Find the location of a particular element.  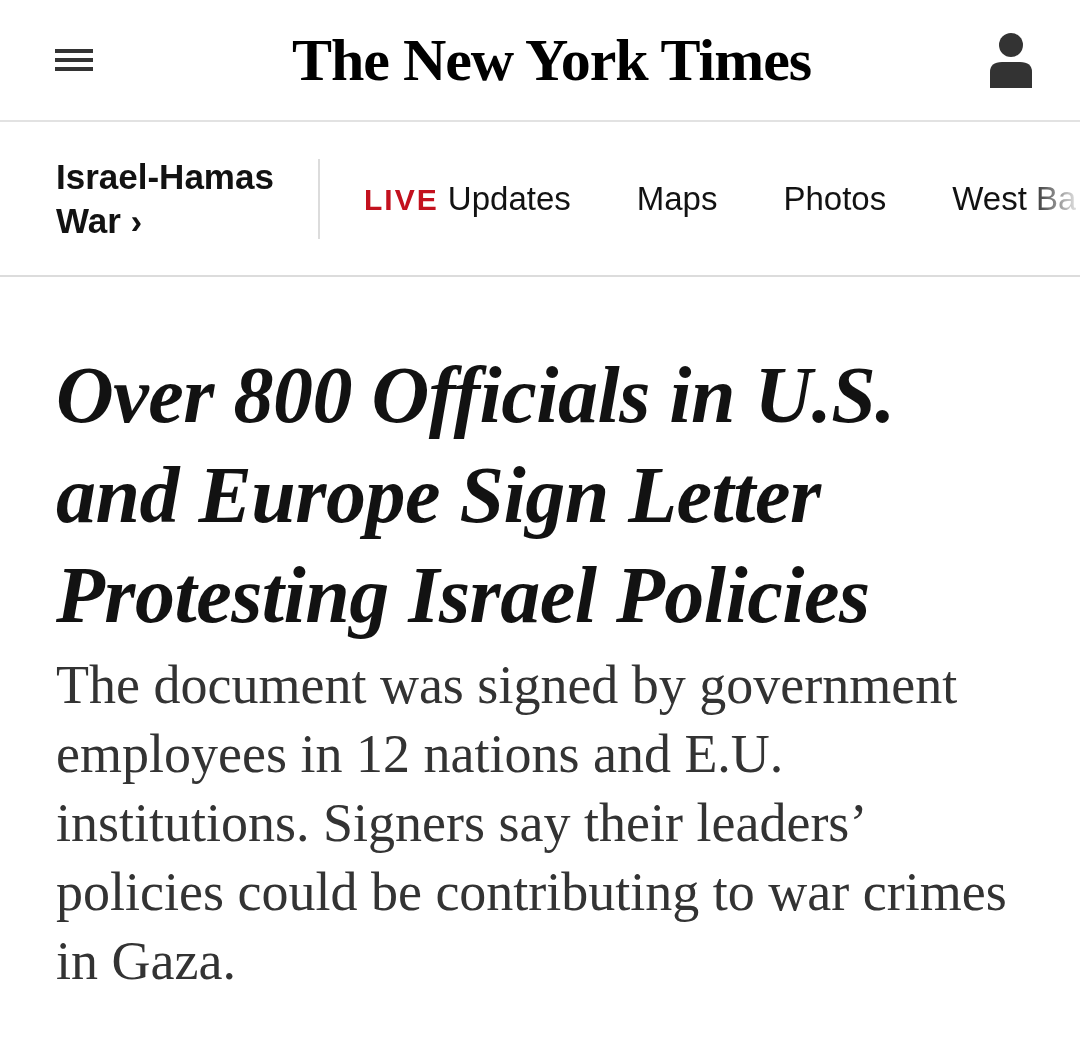

nav-link: Maps is located at coordinates (677, 198).